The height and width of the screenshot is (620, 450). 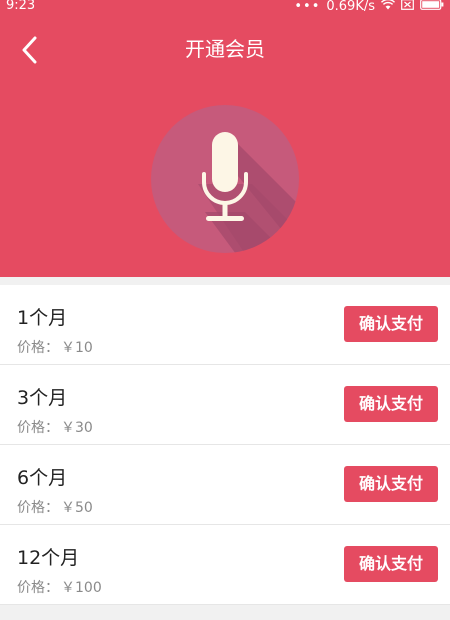 I want to click on status-indicators: ••• 0.69K/s, so click(x=369, y=7).